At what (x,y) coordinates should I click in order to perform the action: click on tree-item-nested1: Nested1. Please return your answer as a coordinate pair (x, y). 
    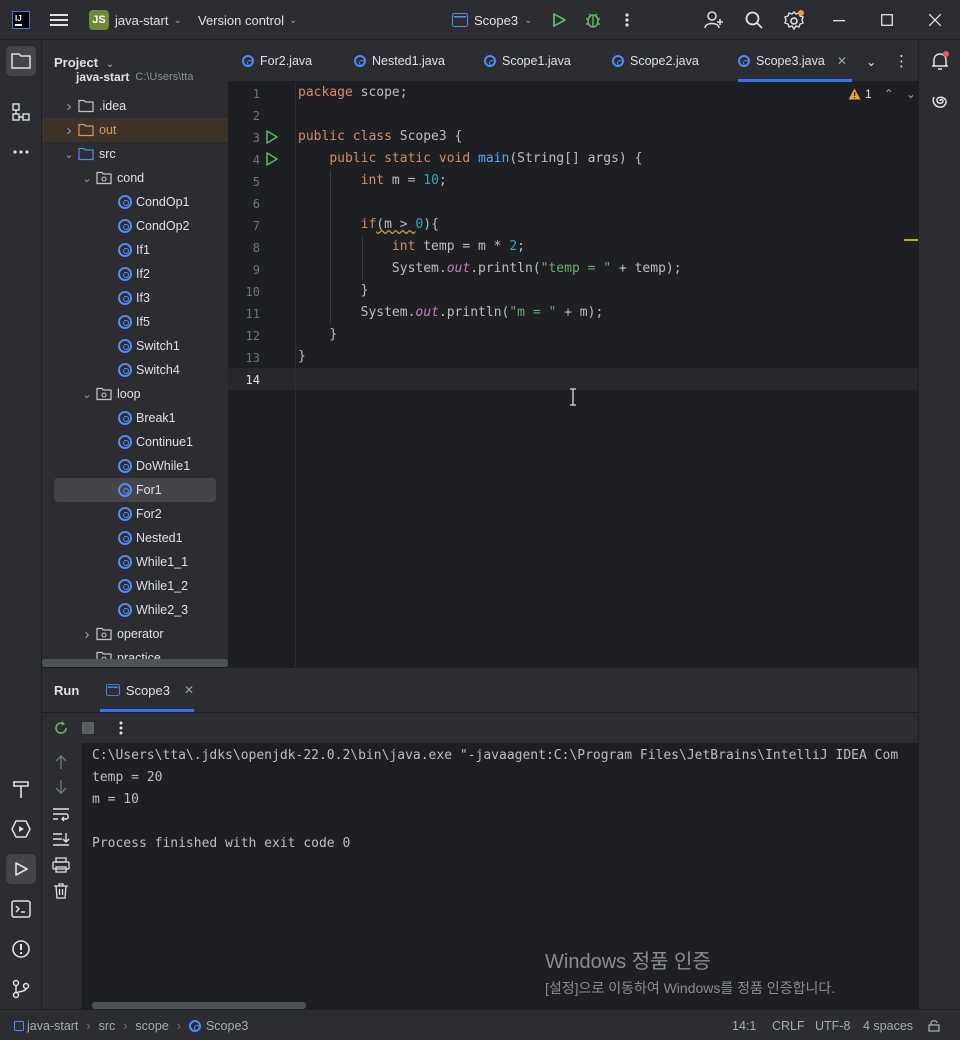
    Looking at the image, I should click on (135, 538).